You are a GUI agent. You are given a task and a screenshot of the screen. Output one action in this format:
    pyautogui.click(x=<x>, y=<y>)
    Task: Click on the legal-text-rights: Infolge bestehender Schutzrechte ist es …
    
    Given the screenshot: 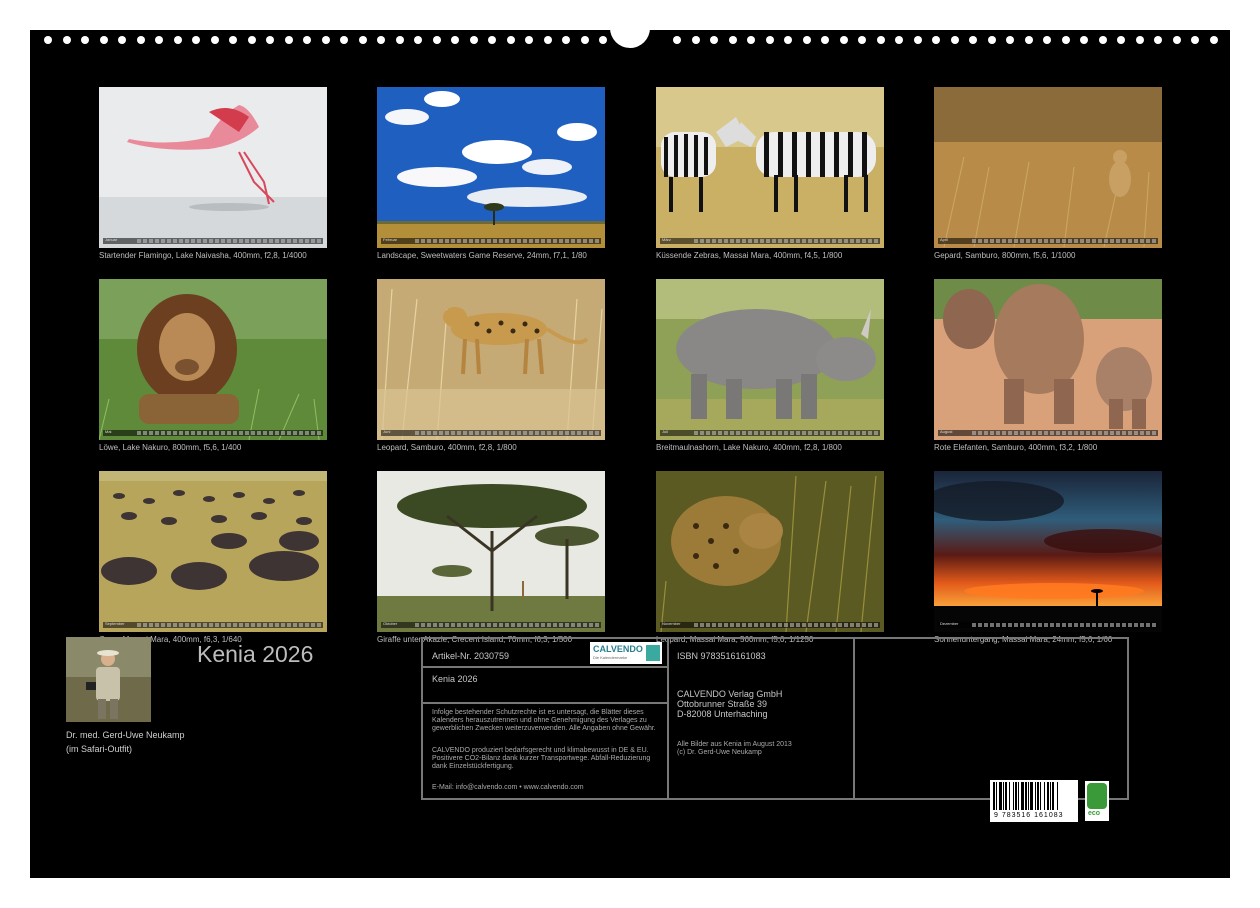 What is the action you would take?
    pyautogui.click(x=544, y=720)
    